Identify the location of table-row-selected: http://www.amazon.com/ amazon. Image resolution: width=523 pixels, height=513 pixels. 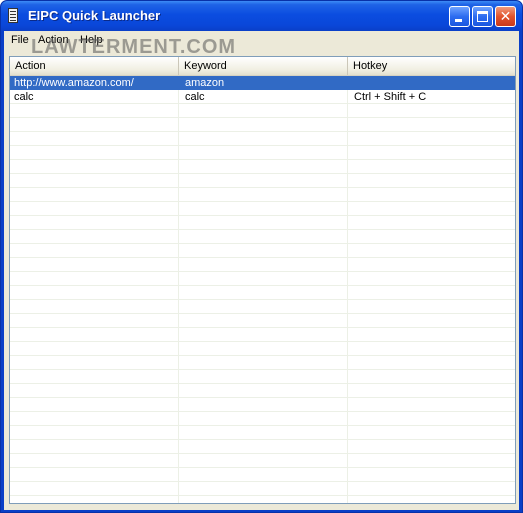
(262, 83).